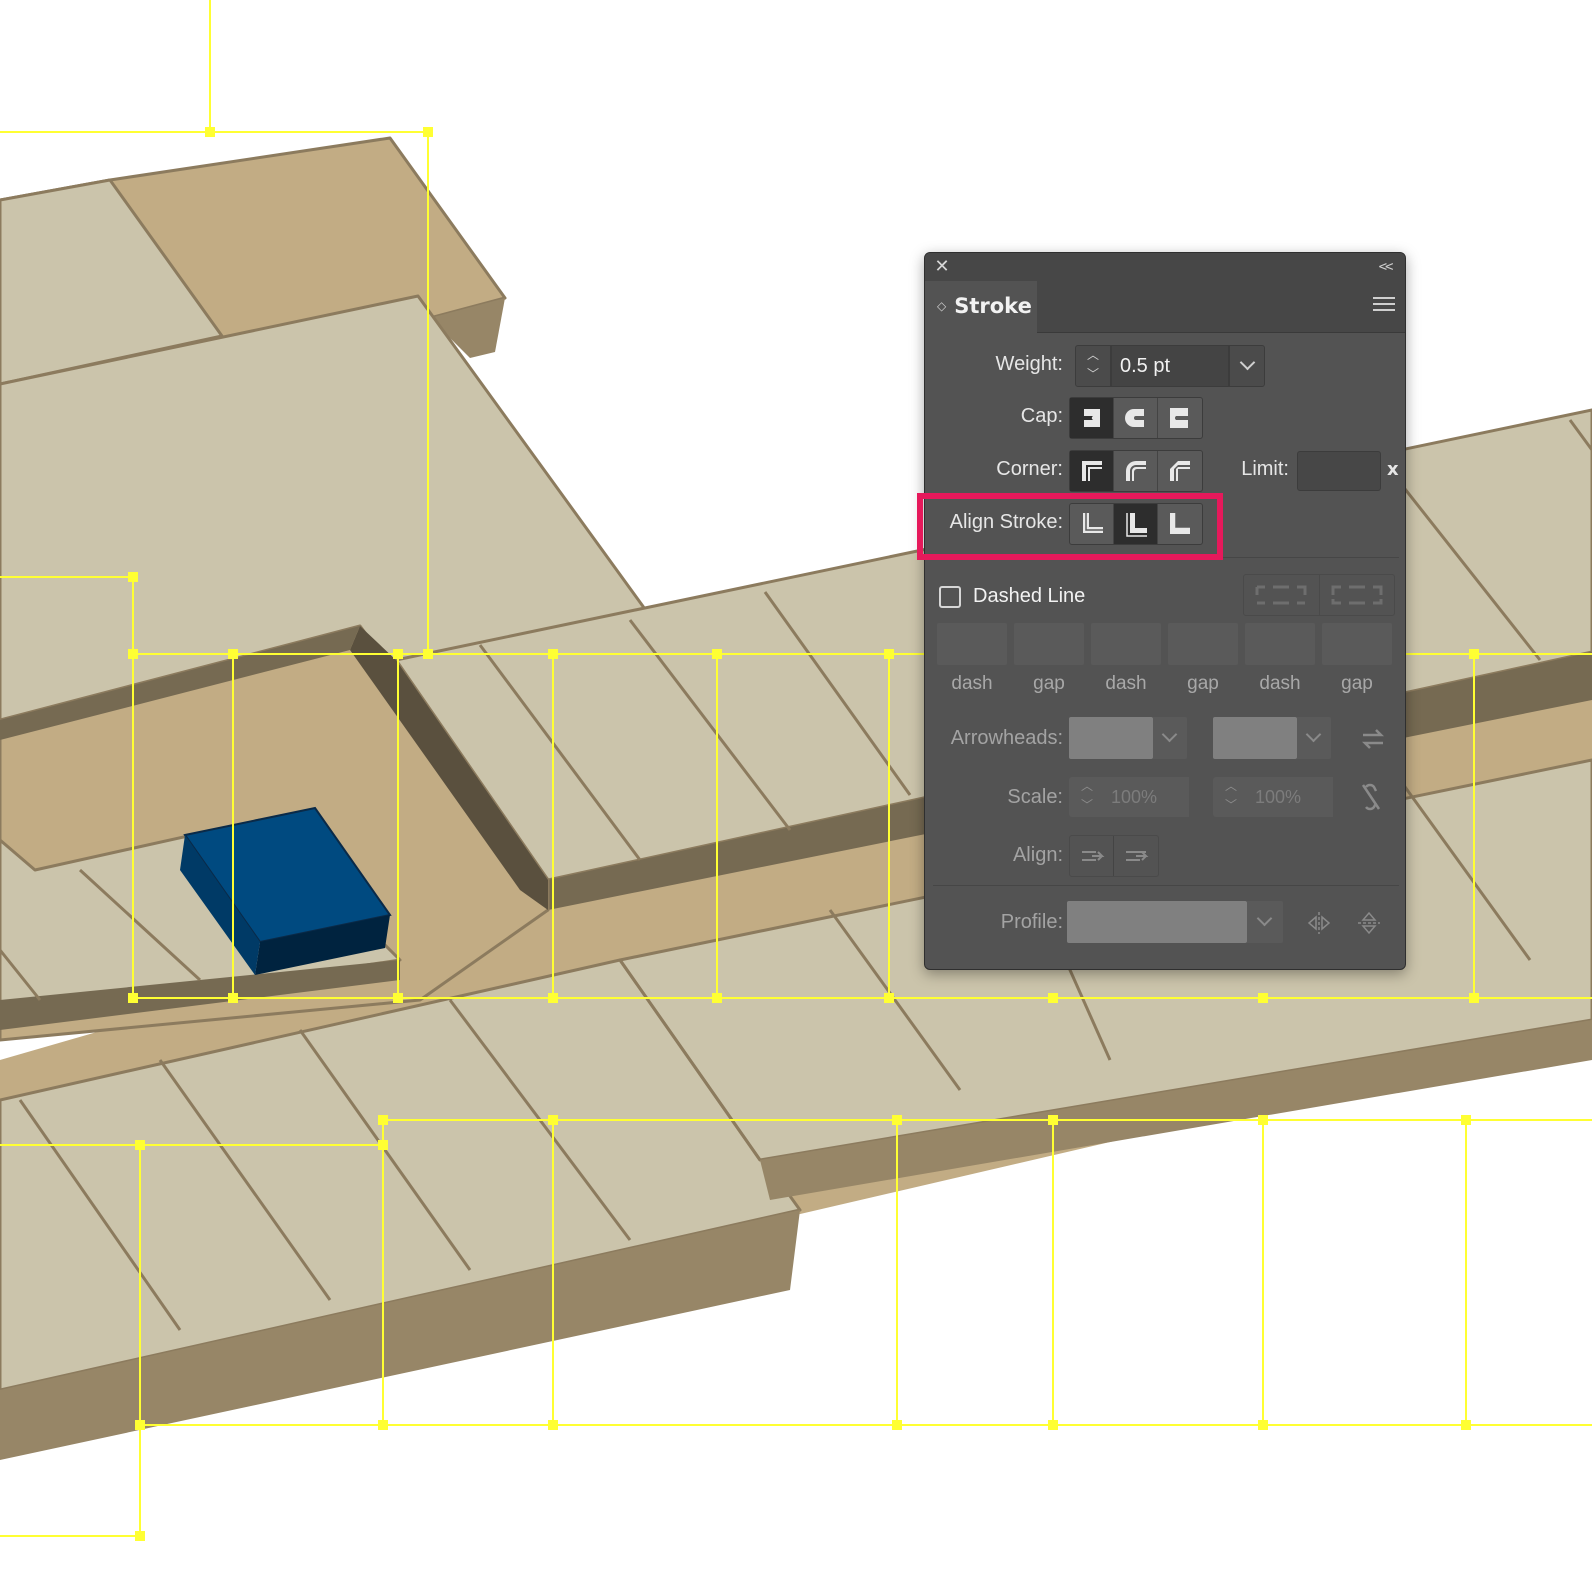 The image size is (1592, 1576). I want to click on align-stroke-label: Align Stroke:, so click(1006, 522).